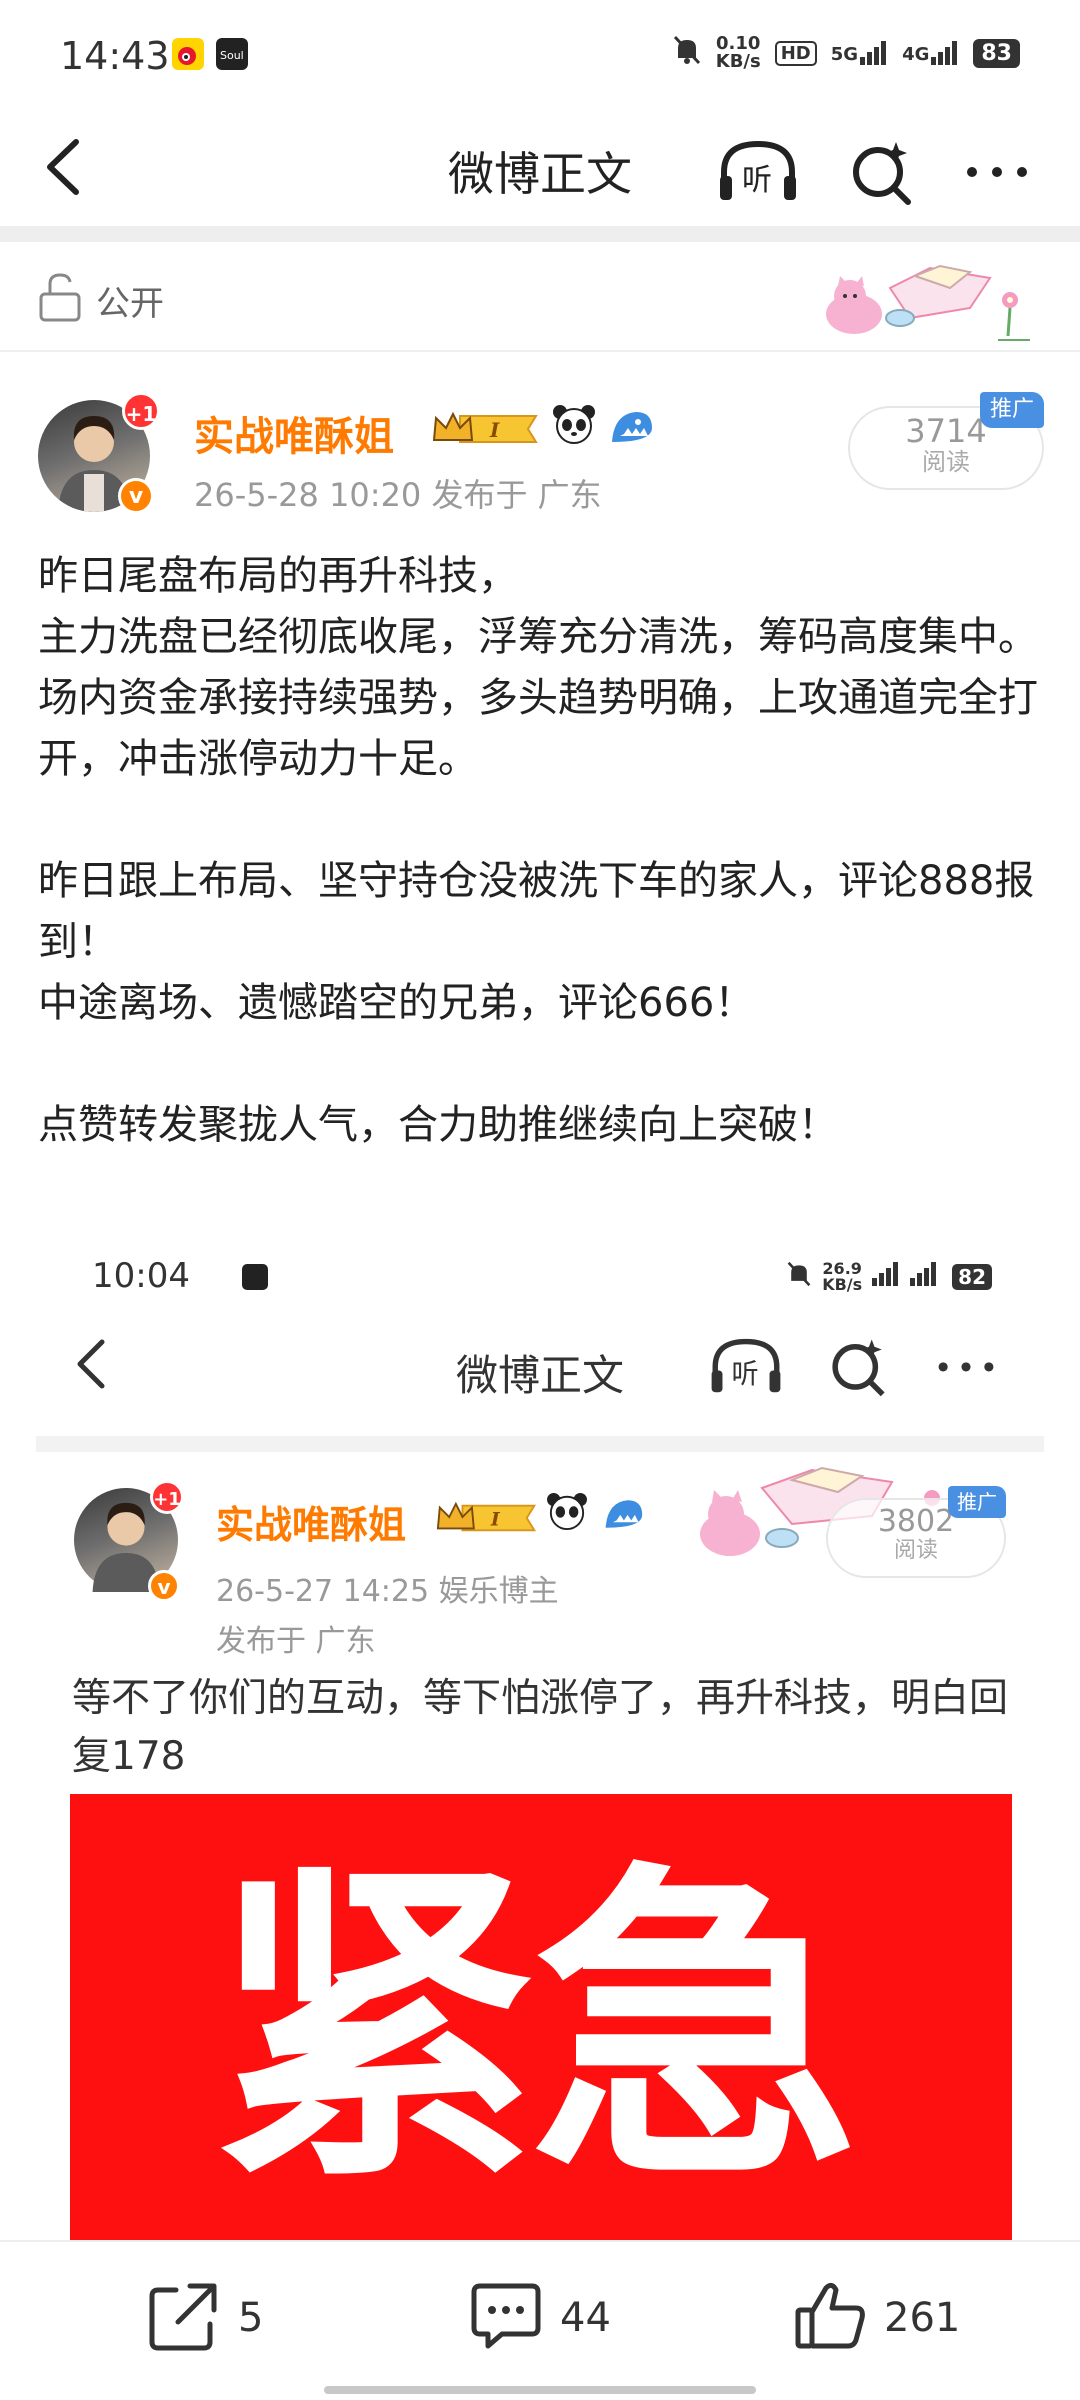 The image size is (1080, 2400). Describe the element at coordinates (876, 2318) in the screenshot. I see `like-button: 261` at that location.